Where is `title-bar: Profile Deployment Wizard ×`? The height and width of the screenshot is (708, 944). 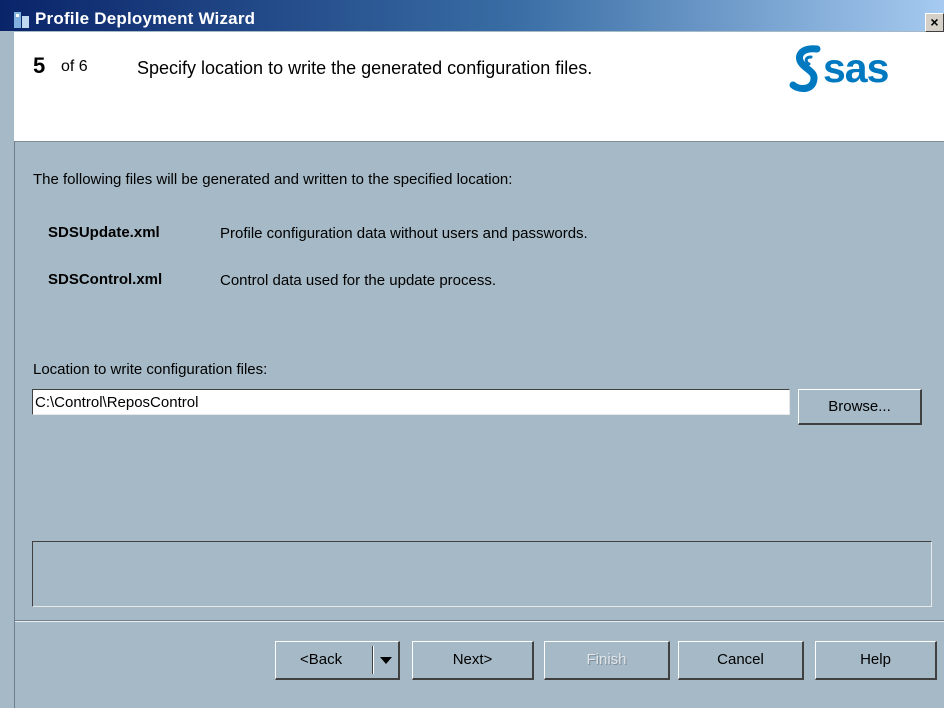 title-bar: Profile Deployment Wizard × is located at coordinates (472, 16).